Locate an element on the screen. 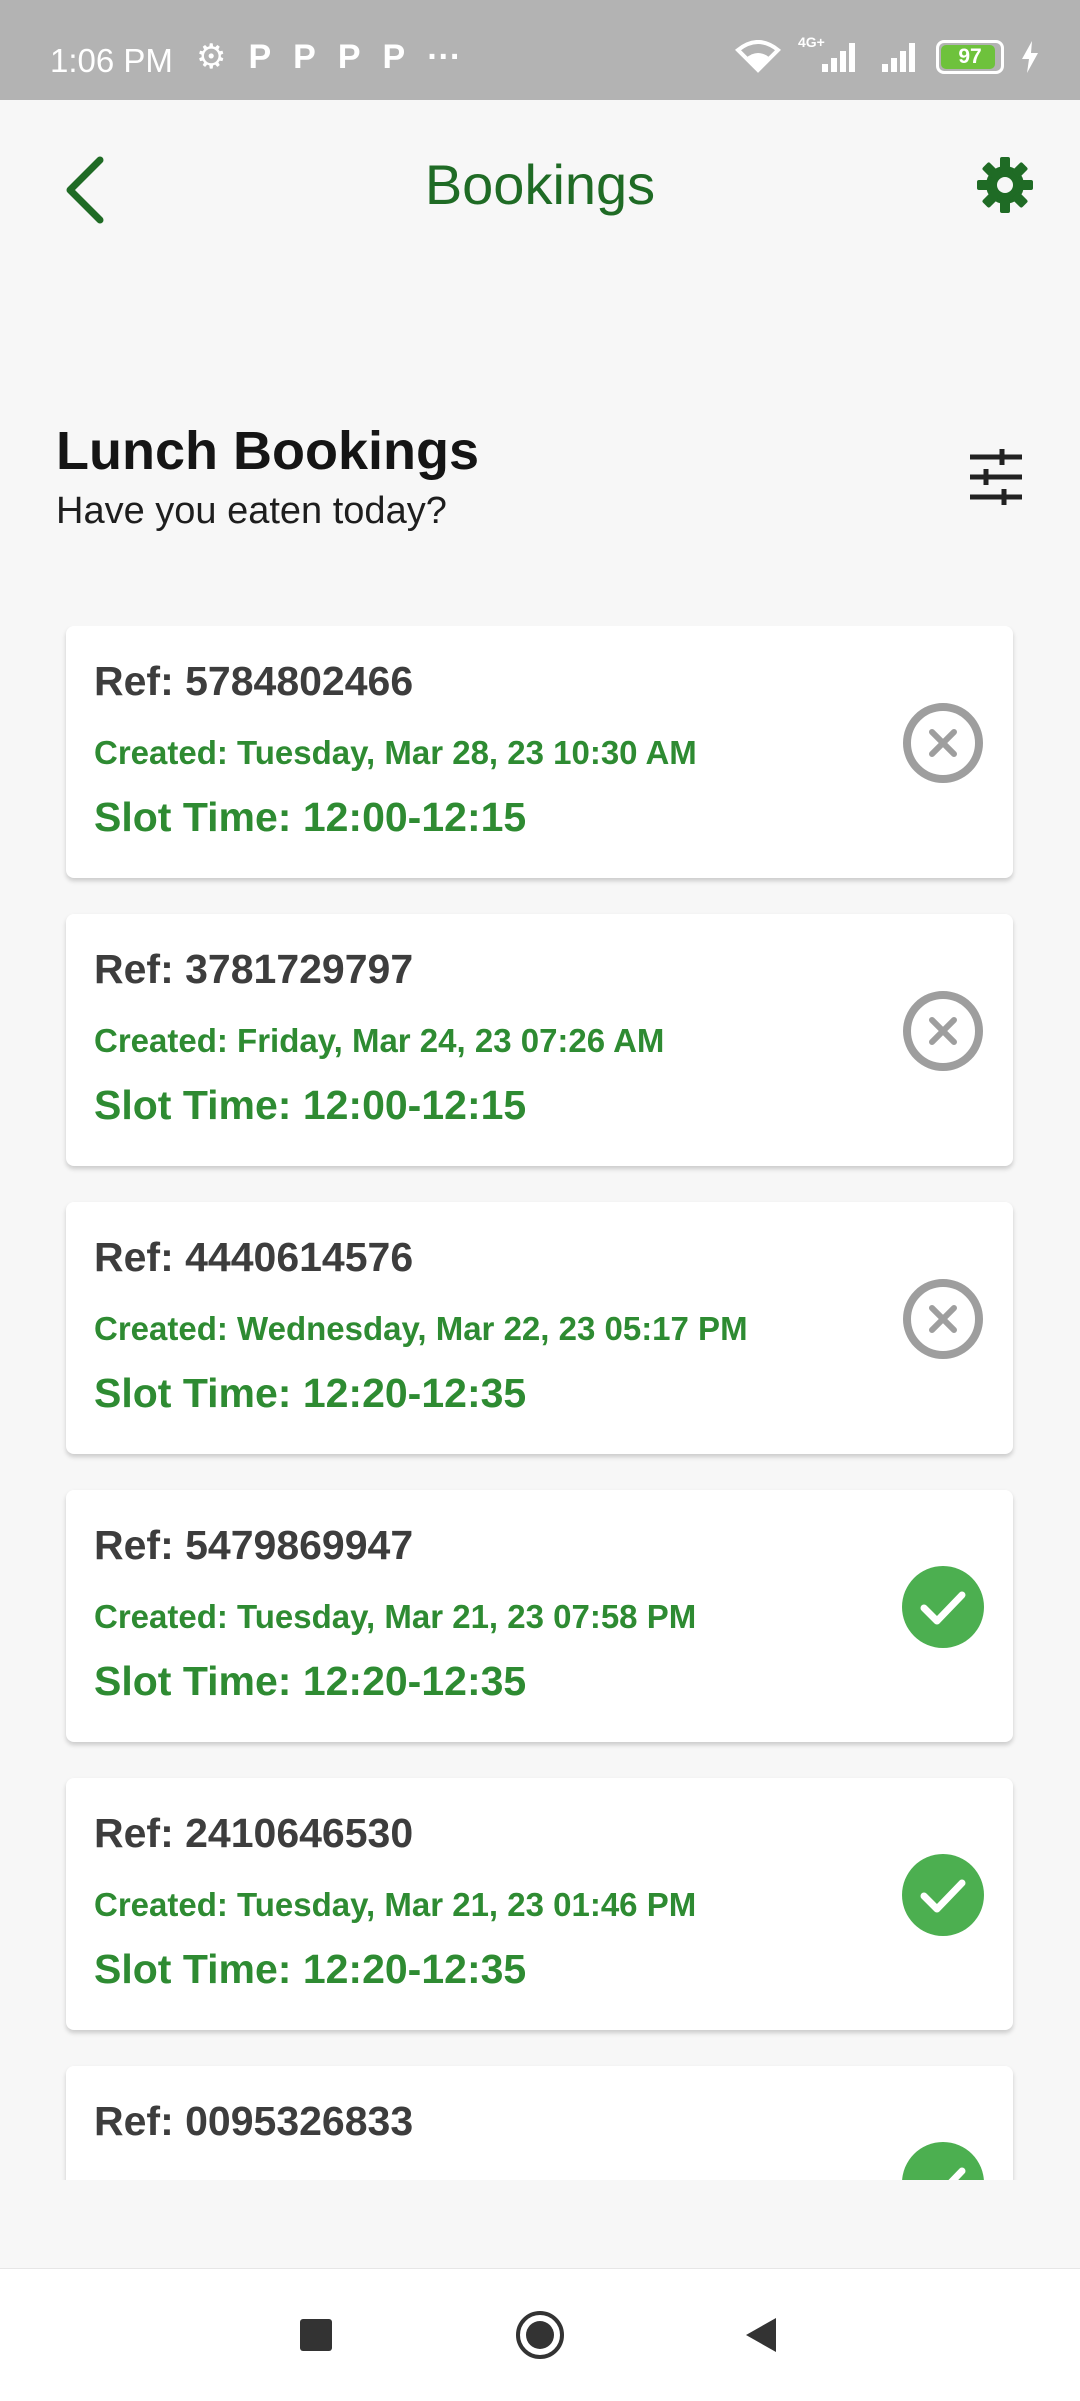  booking-created: Created: Tuesday, Mar 21, 23 07:58 PM is located at coordinates (395, 1616).